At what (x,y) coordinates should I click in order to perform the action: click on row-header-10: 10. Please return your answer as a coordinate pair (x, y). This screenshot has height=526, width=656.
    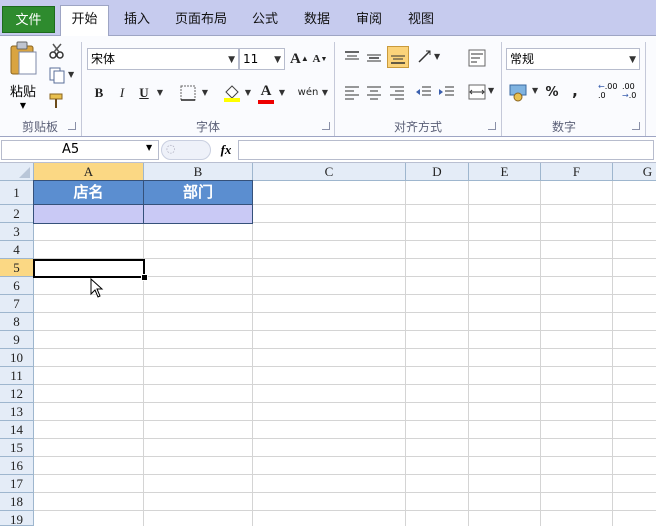
    Looking at the image, I should click on (17, 358).